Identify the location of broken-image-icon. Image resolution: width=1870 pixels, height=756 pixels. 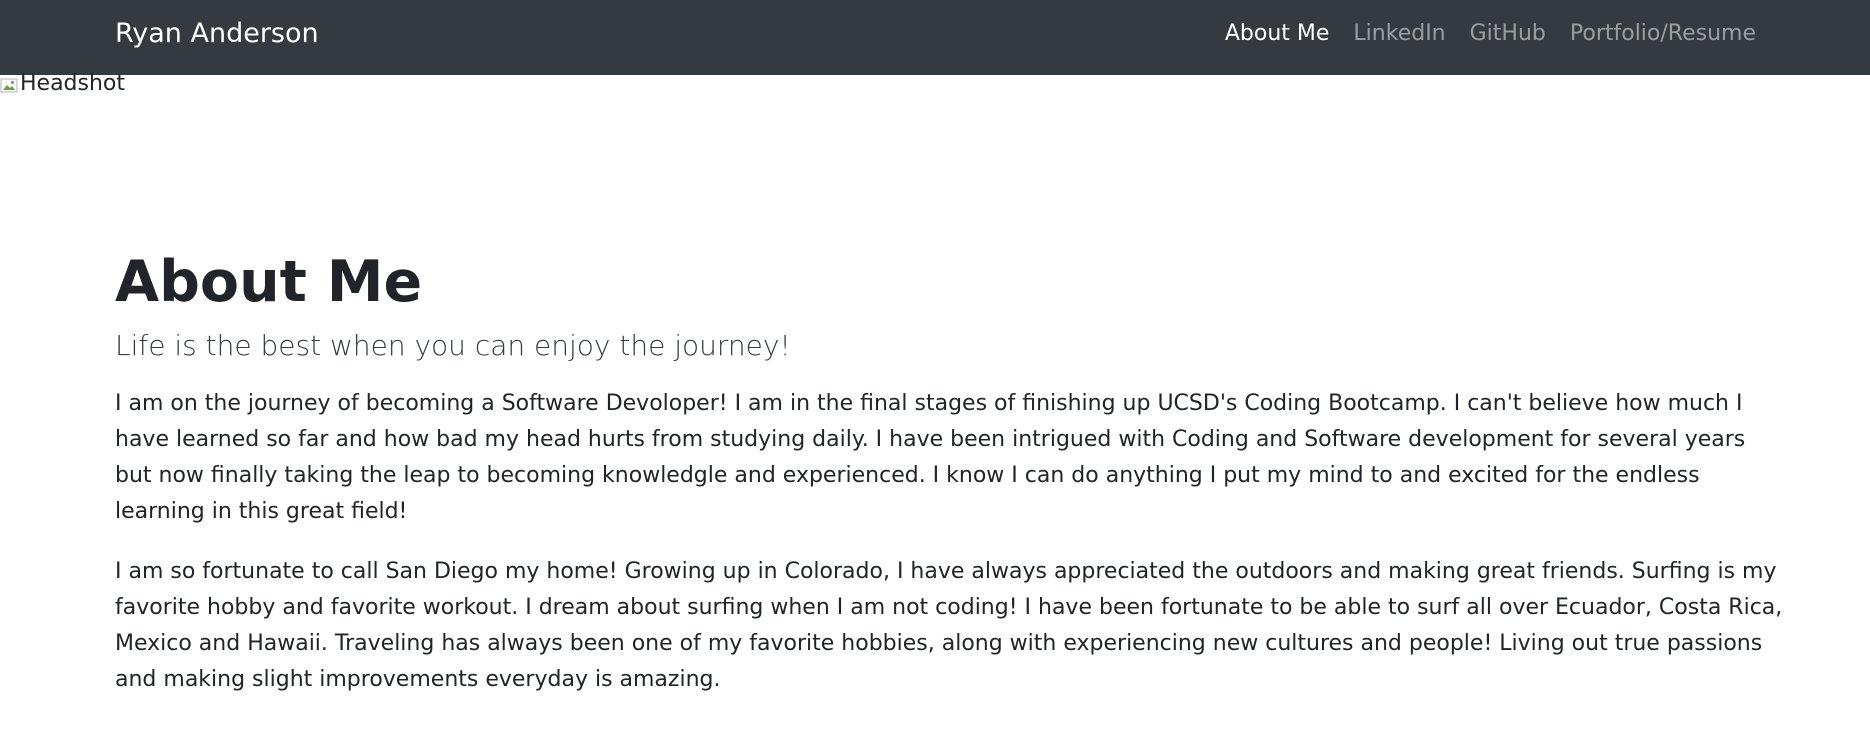
(10, 84).